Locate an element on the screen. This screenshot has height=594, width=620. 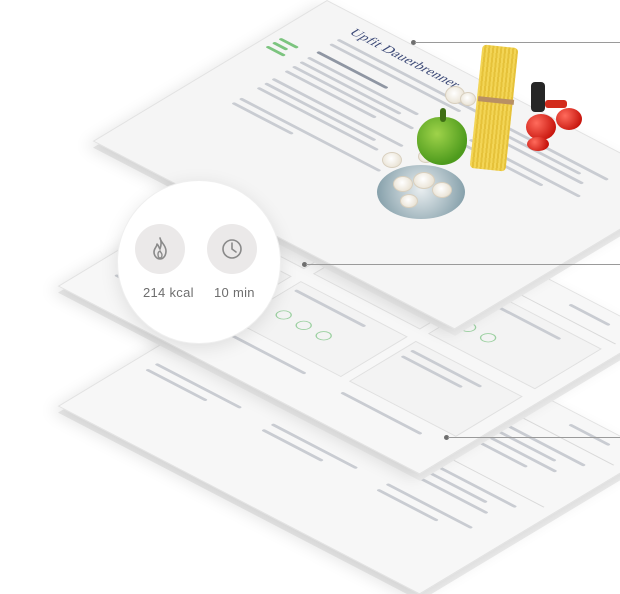
clock-icon is located at coordinates (232, 249).